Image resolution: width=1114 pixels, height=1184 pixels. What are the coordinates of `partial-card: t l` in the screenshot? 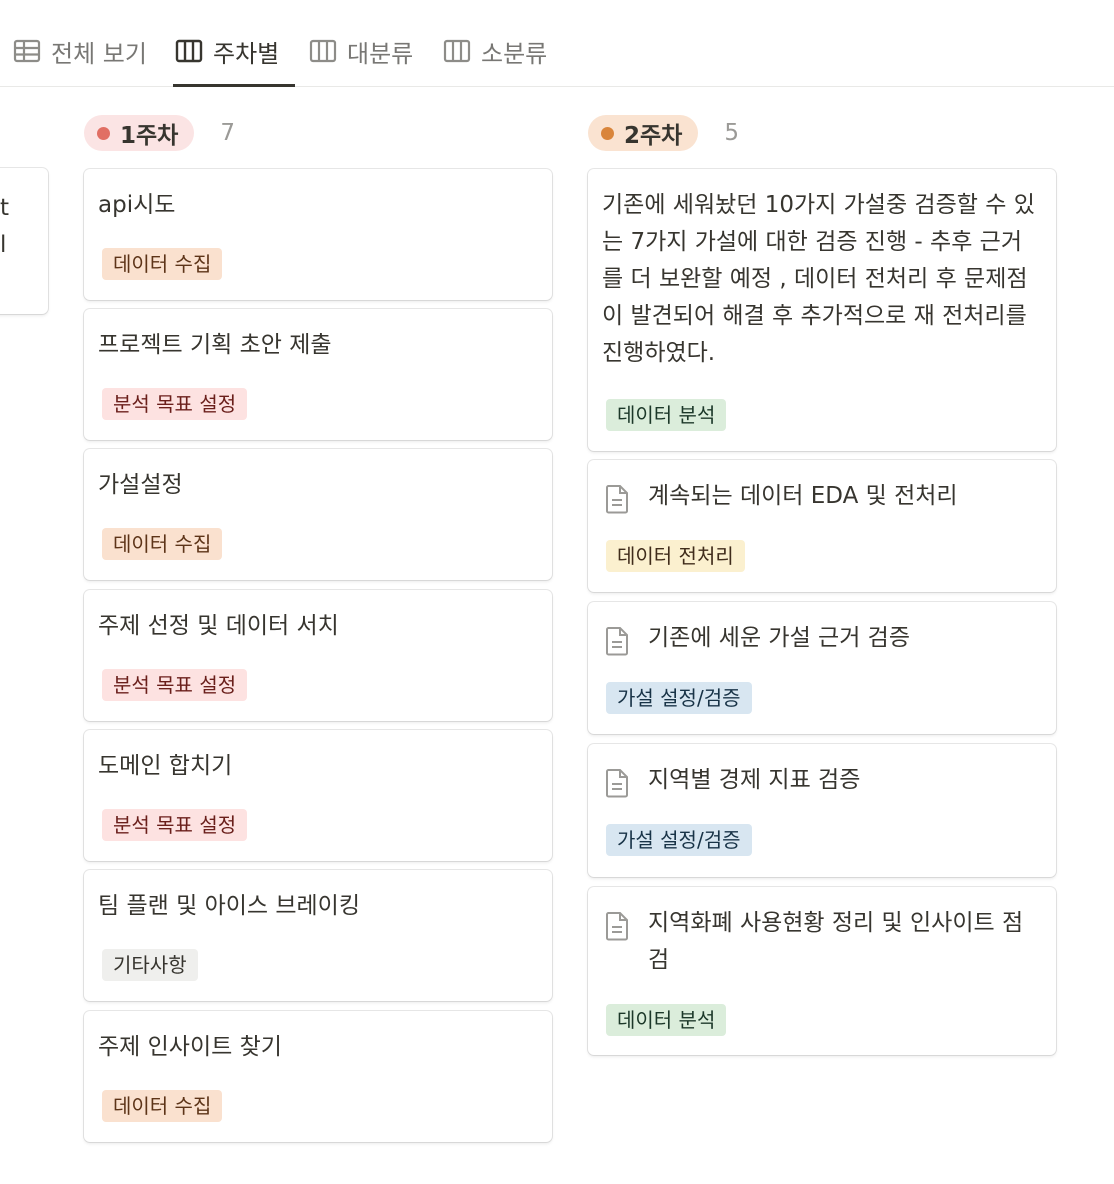 It's located at (24, 241).